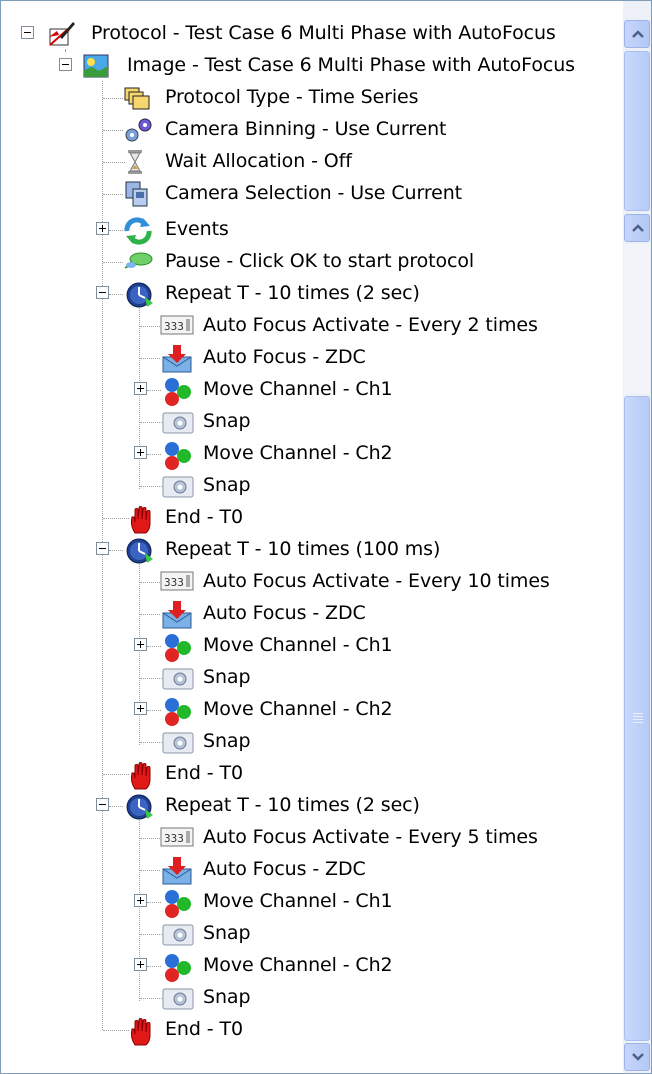 The width and height of the screenshot is (652, 1074). Describe the element at coordinates (292, 805) in the screenshot. I see `tree-node-label: Repeat T - 10 times (2 sec)` at that location.